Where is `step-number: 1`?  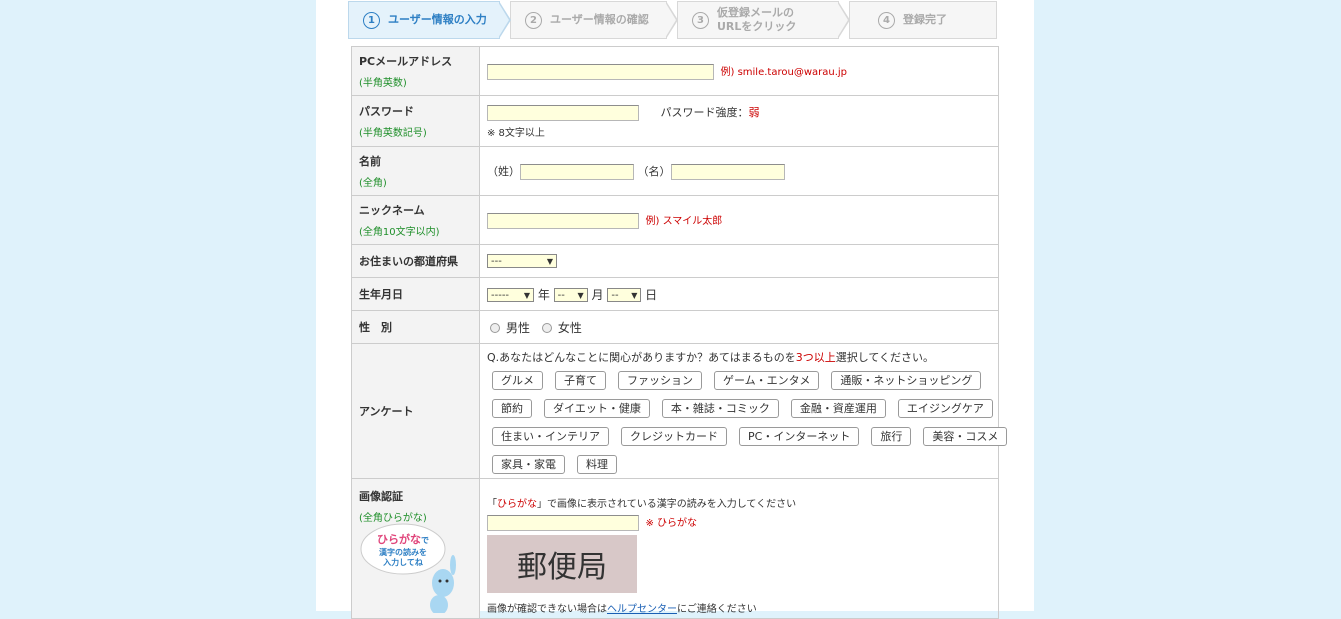 step-number: 1 is located at coordinates (371, 20).